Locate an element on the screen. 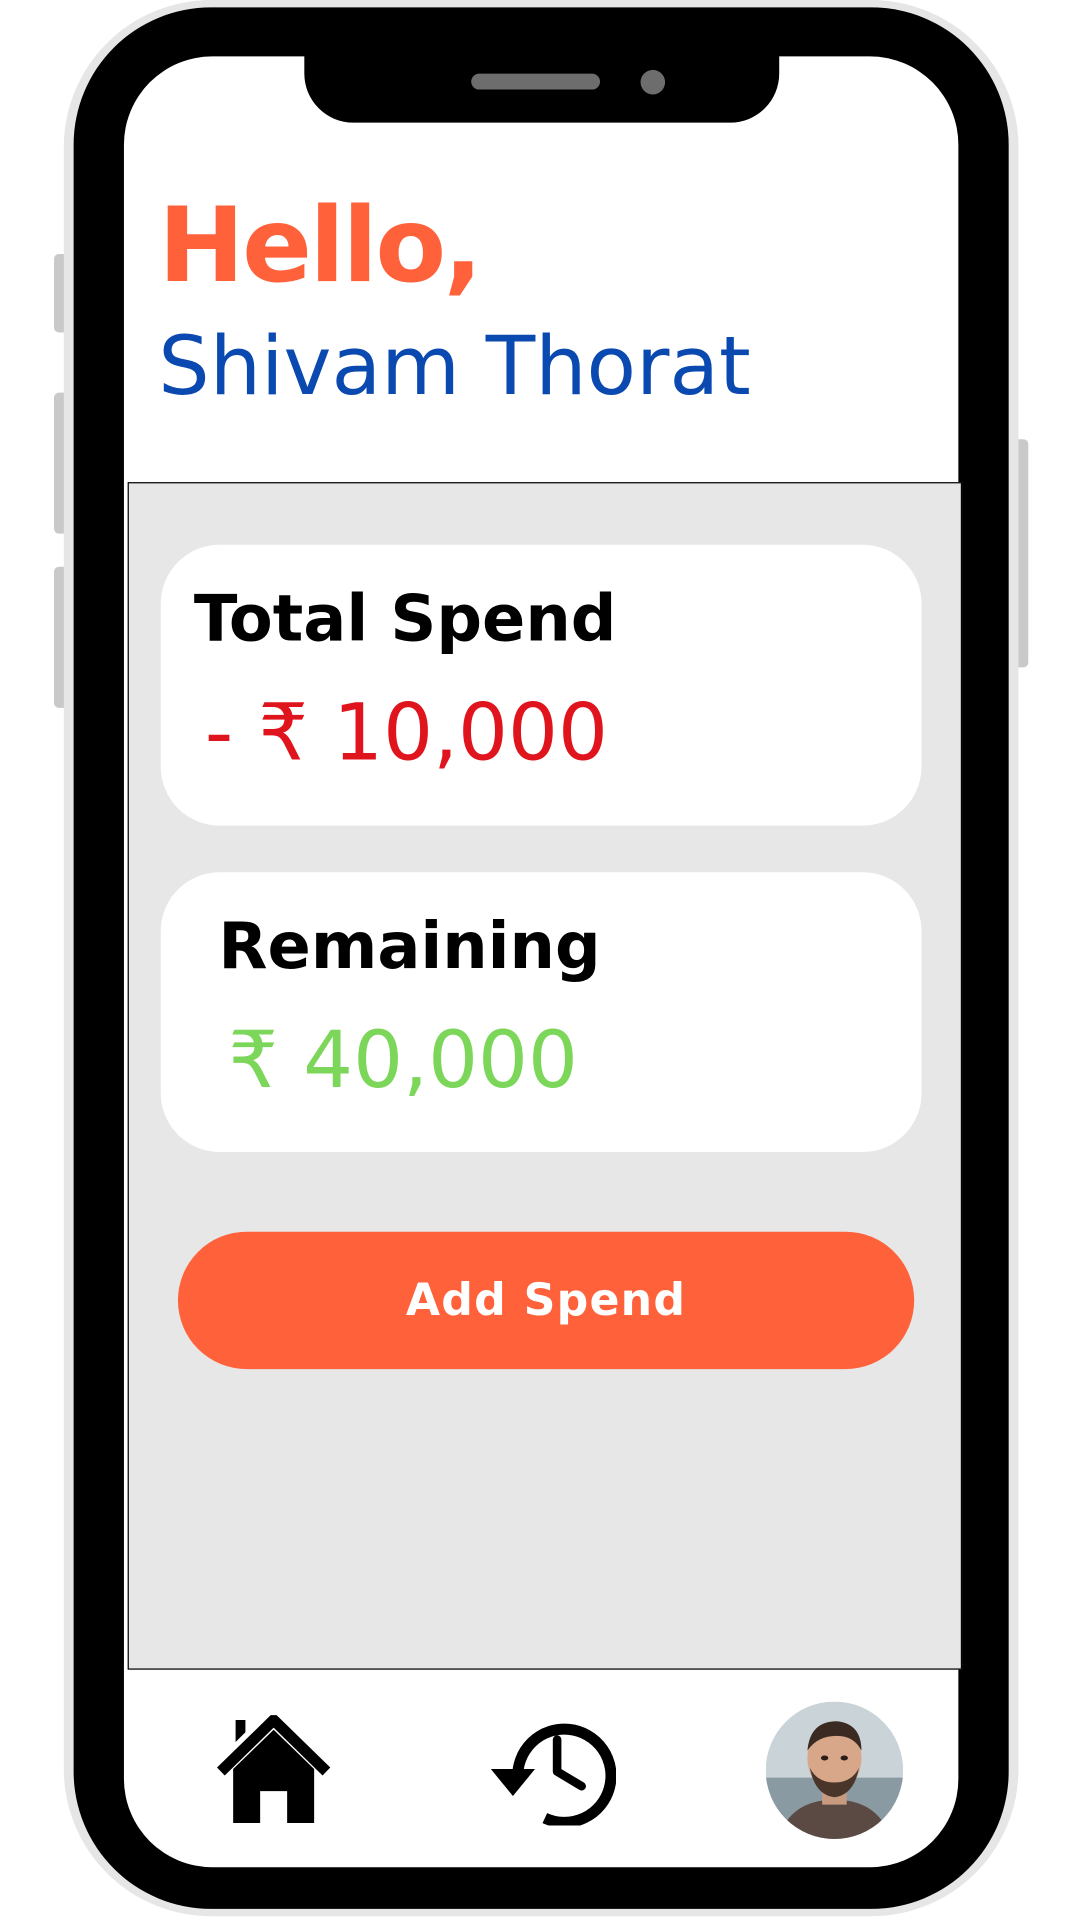  nav-home is located at coordinates (273, 1768).